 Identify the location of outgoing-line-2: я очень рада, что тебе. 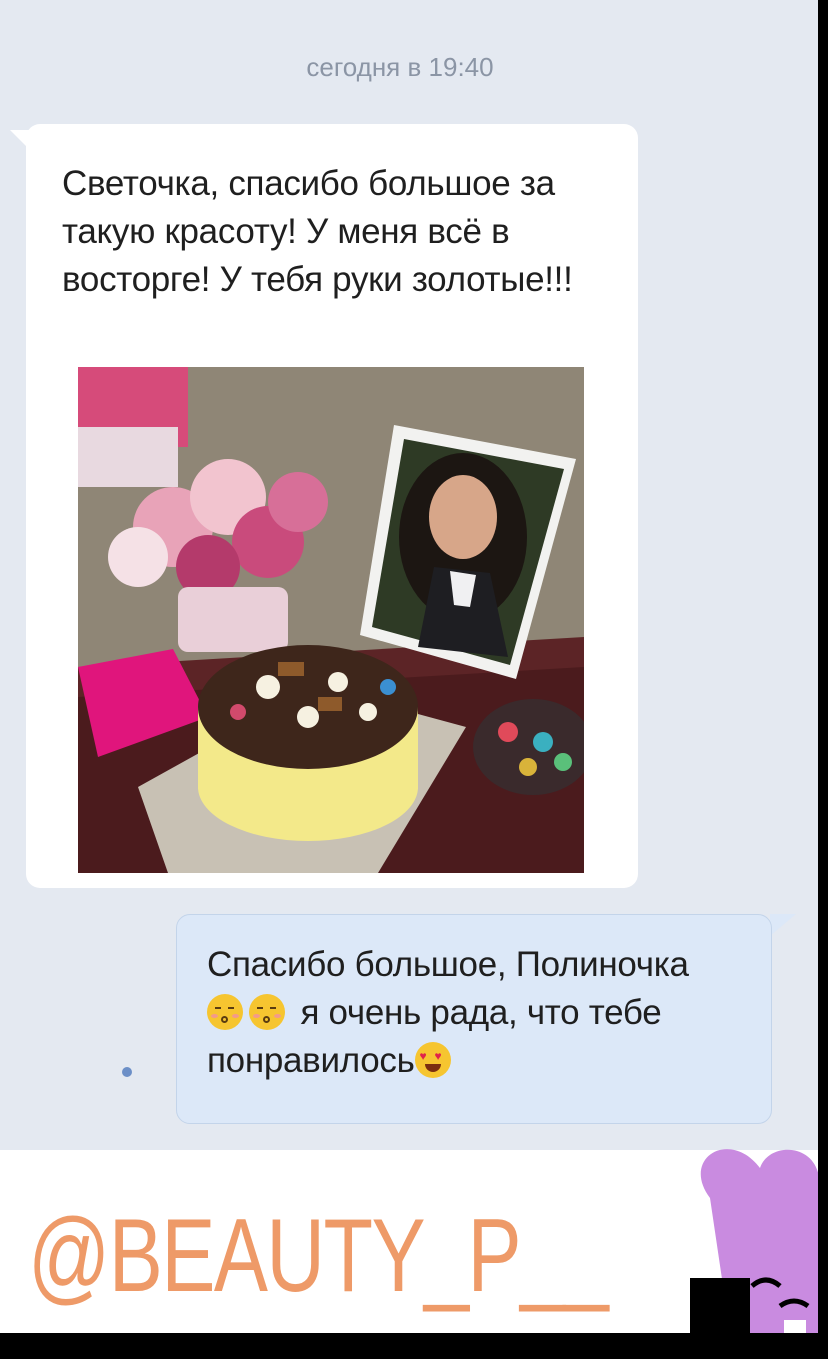
(477, 1013).